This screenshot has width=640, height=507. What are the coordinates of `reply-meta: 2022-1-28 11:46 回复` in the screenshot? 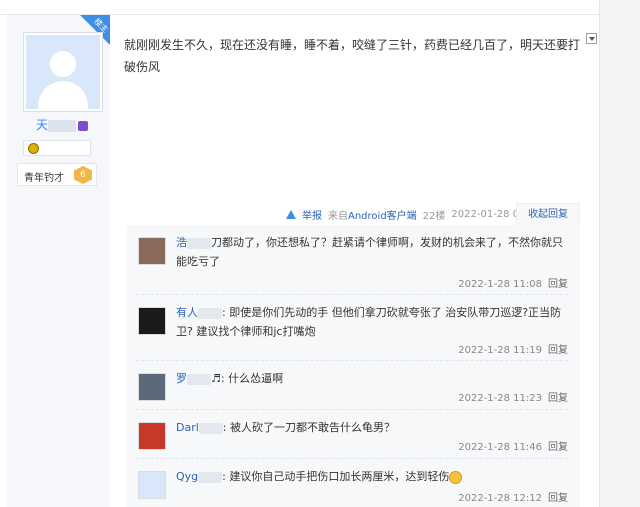 It's located at (513, 445).